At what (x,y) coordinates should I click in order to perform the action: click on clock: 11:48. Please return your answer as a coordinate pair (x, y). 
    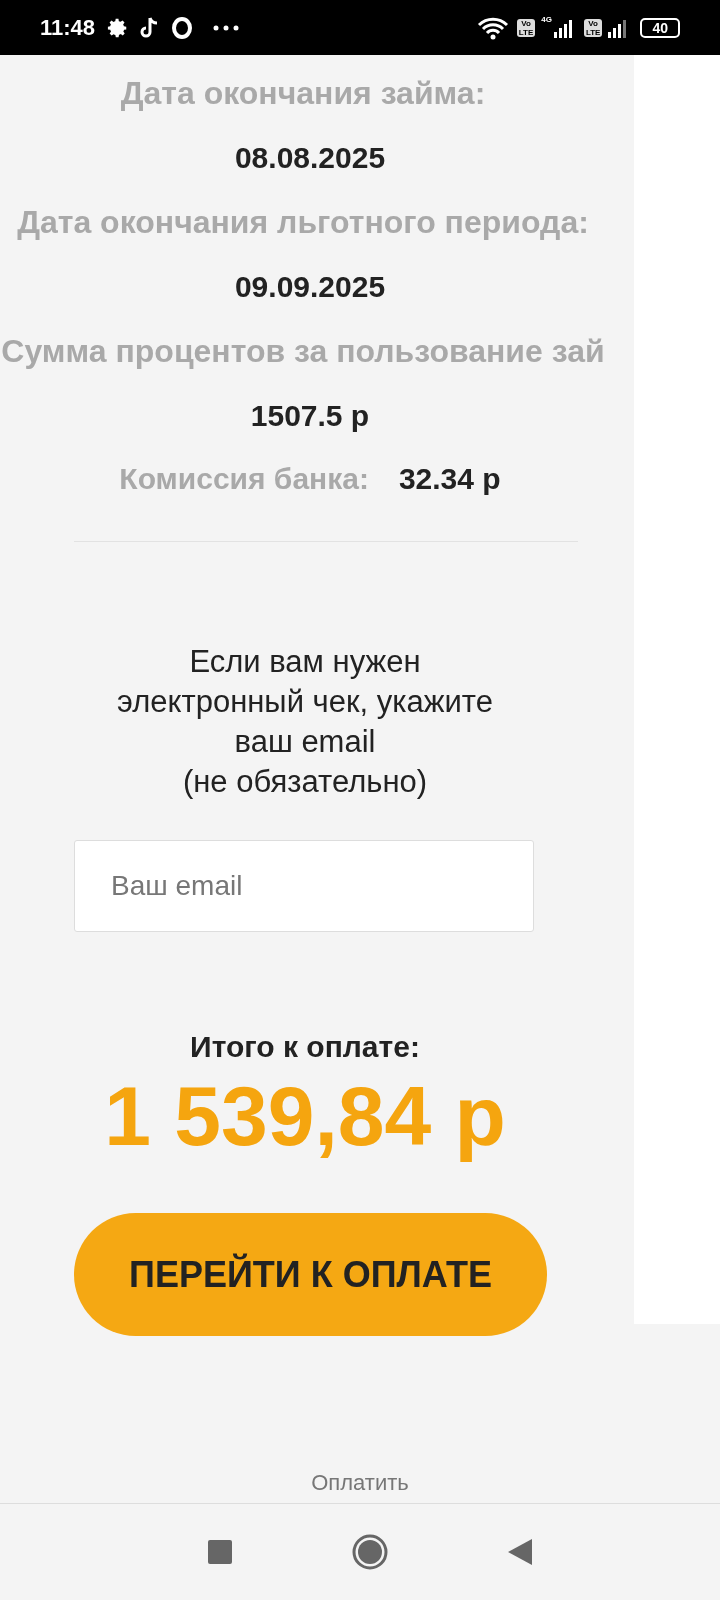
    Looking at the image, I should click on (68, 28).